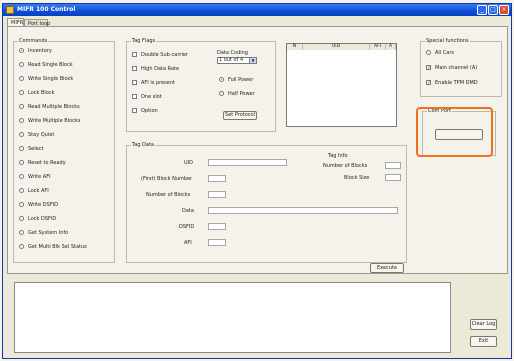 This screenshot has width=514, height=361. Describe the element at coordinates (454, 132) in the screenshot. I see `com-port-highlight` at that location.